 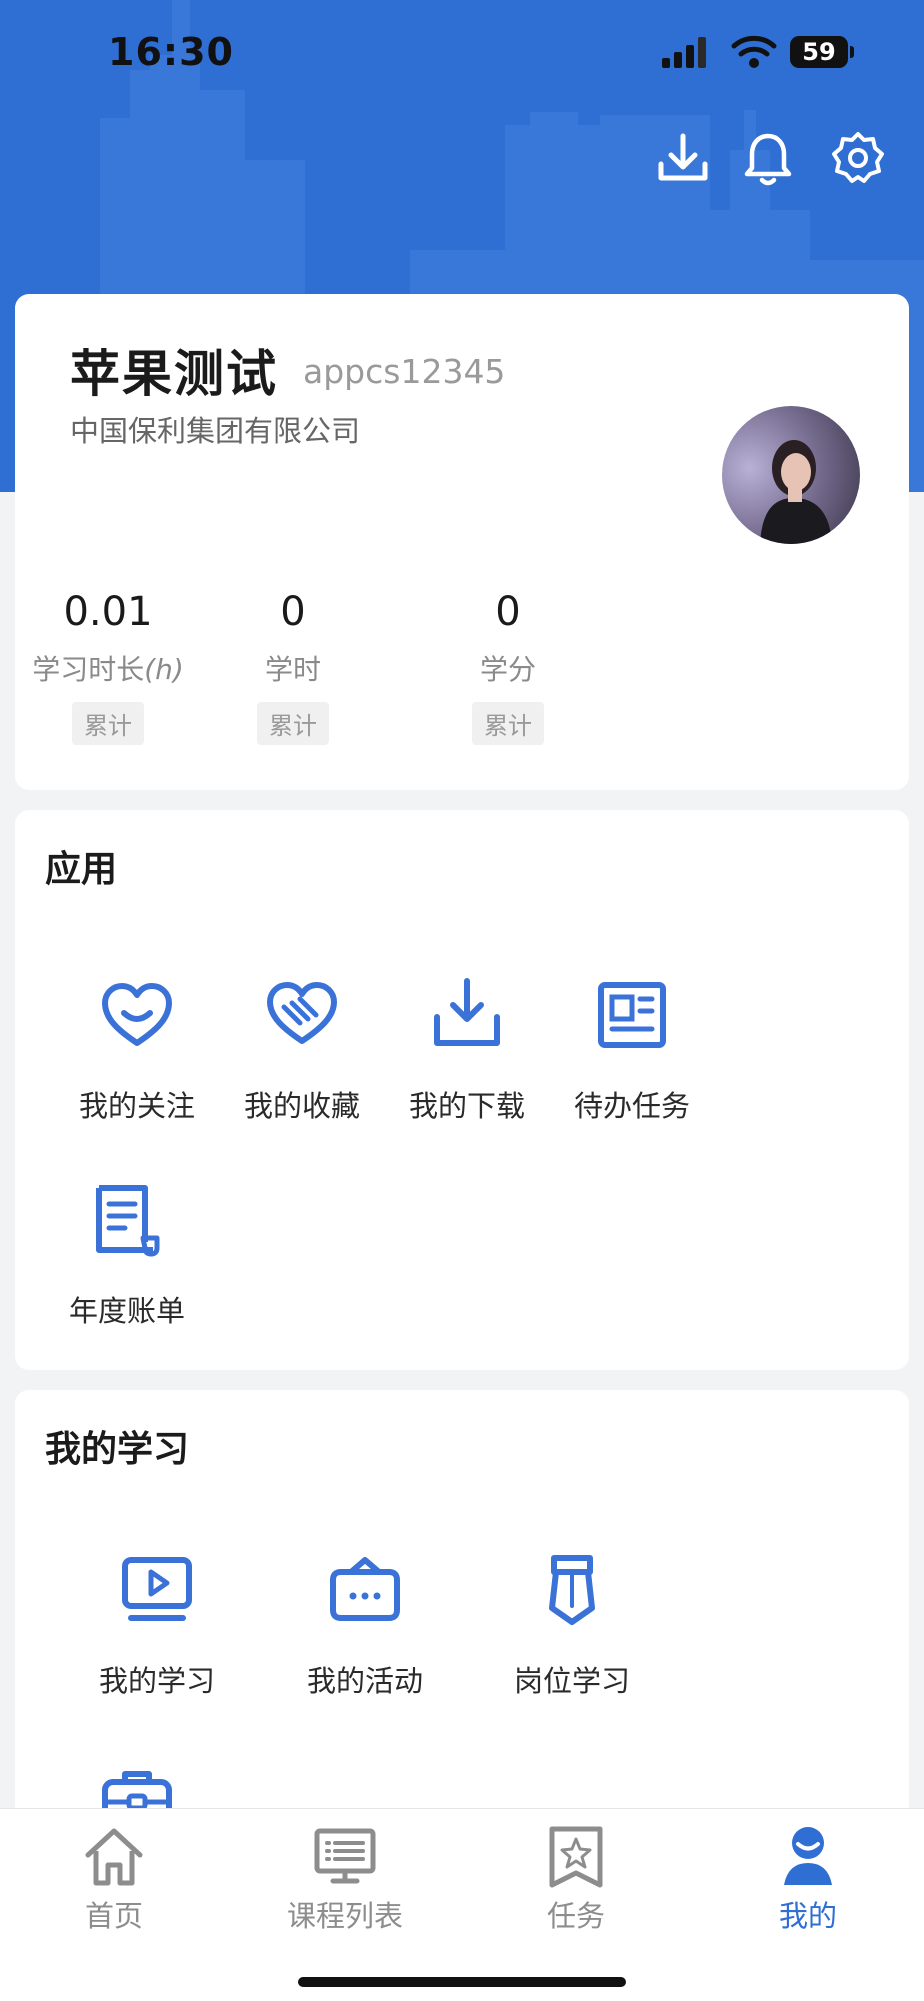 I want to click on learning-job-study: 岗位学习, so click(x=572, y=1625).